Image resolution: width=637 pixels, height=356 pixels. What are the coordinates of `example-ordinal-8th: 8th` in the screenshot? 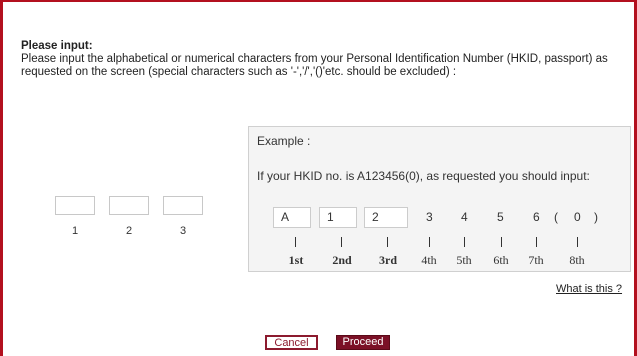 It's located at (577, 260).